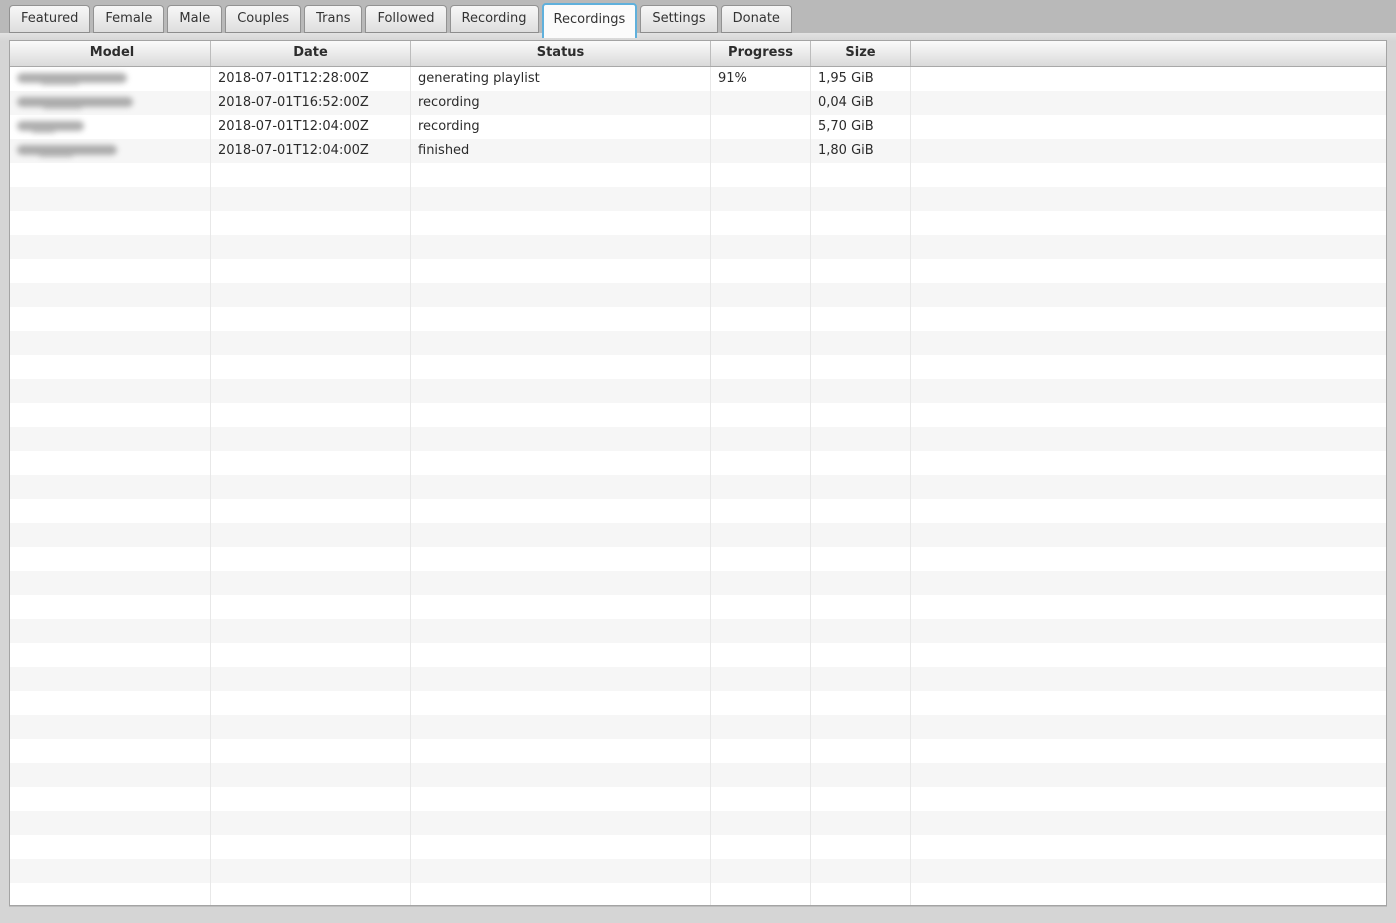 This screenshot has width=1396, height=923. I want to click on column-header-progress: Progress, so click(761, 53).